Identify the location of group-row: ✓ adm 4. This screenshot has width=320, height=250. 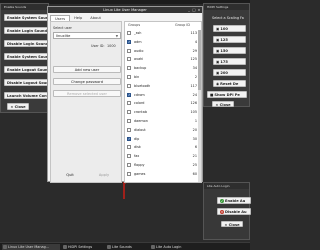
(163, 42).